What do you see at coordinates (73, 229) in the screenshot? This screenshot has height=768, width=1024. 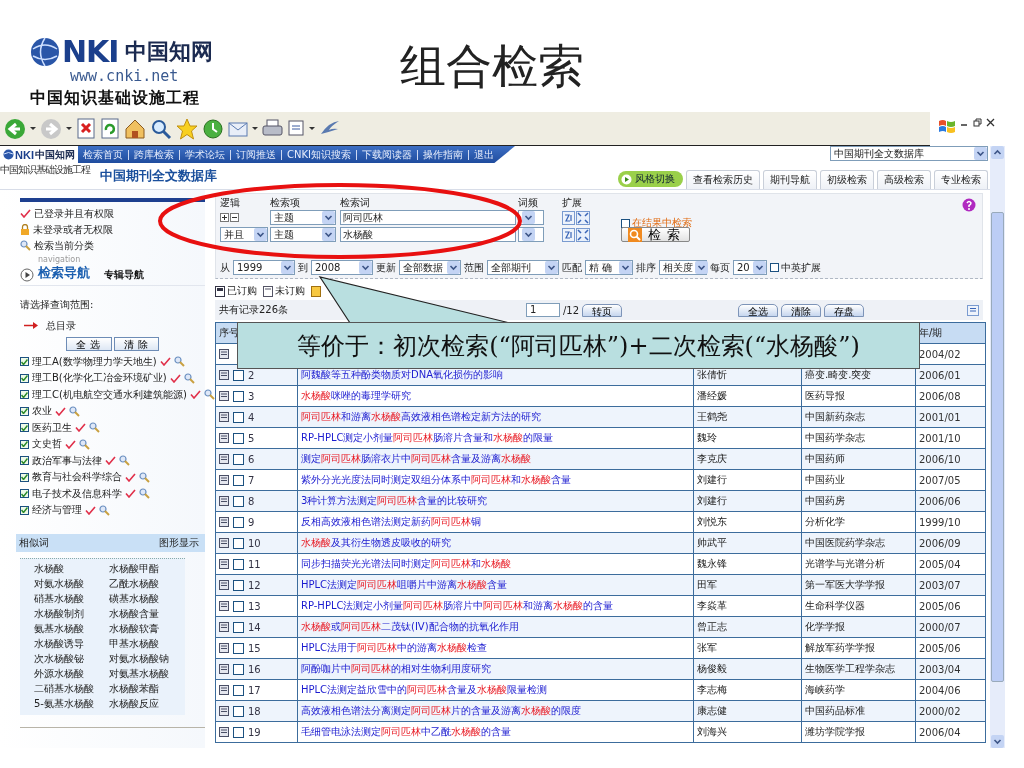 I see `legend-label: 未登录或者无权限` at bounding box center [73, 229].